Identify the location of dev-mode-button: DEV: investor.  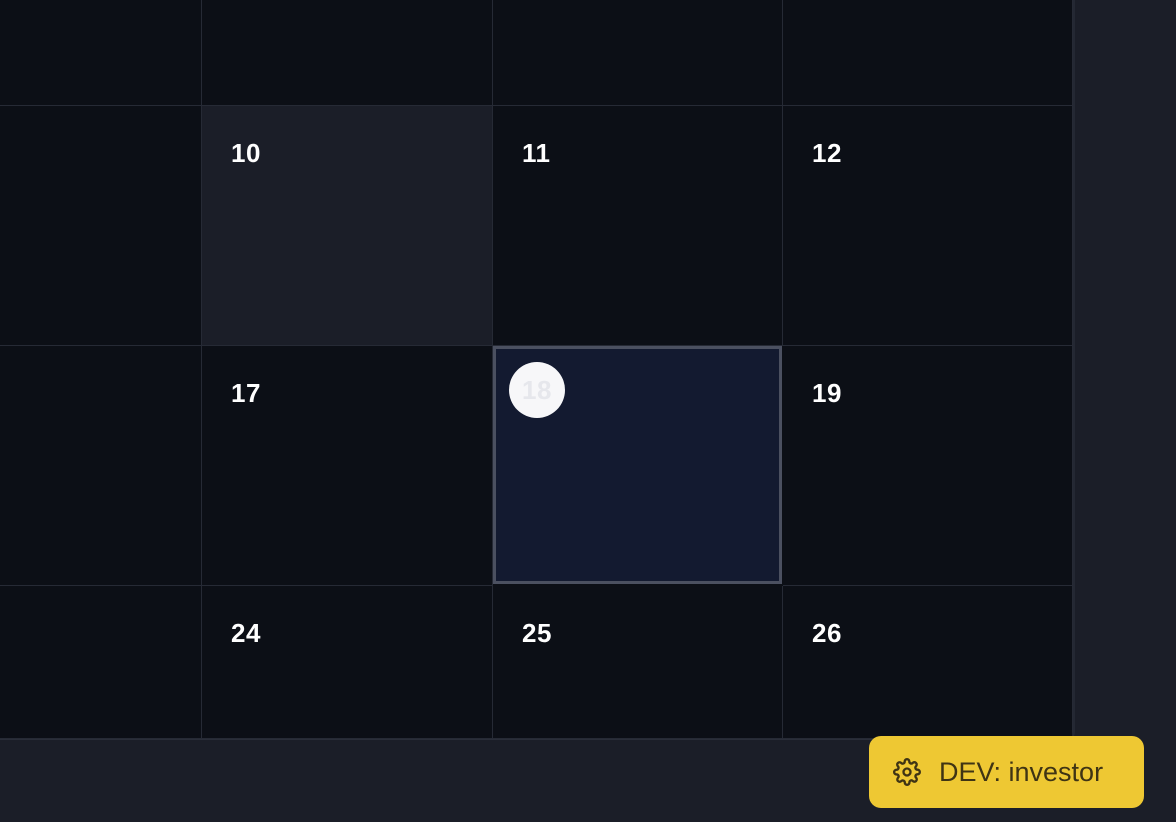
(1006, 772).